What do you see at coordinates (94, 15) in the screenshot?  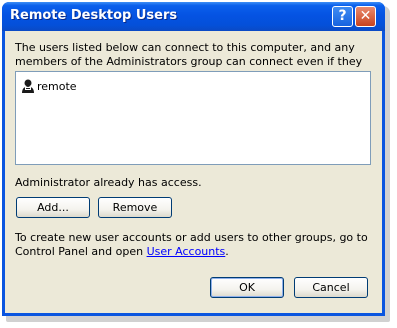 I see `window-title: Remote Desktop Users` at bounding box center [94, 15].